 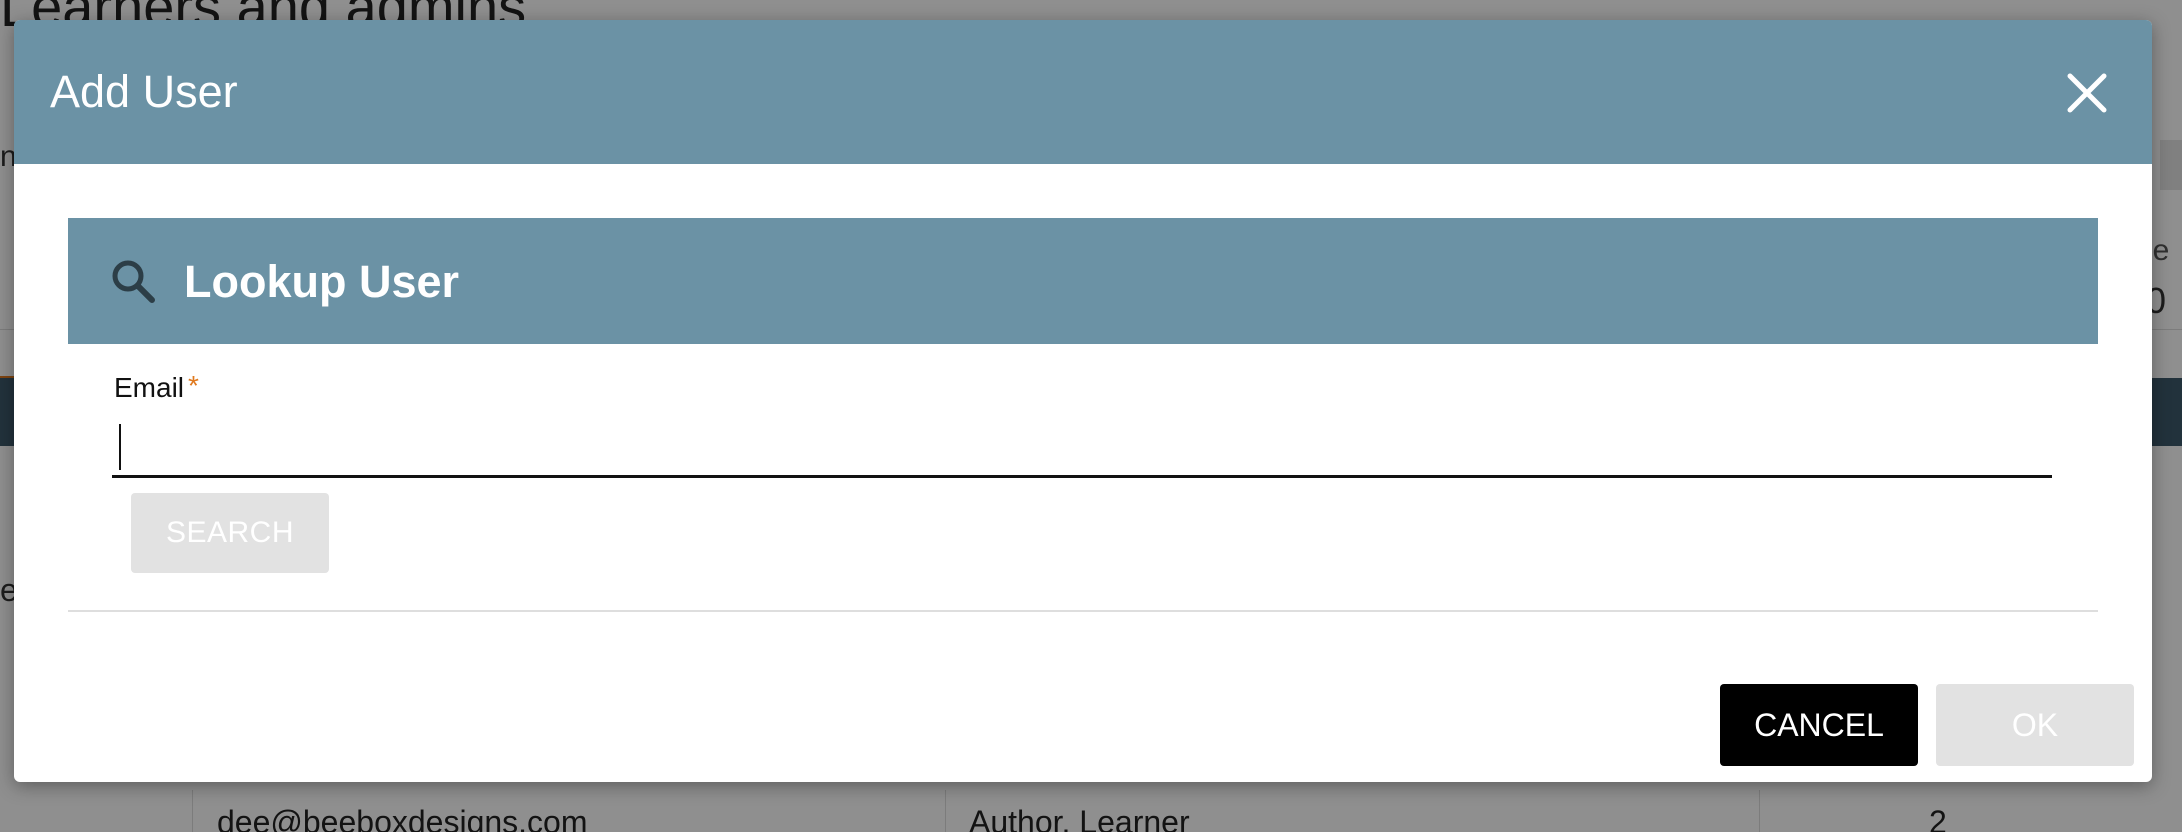 What do you see at coordinates (133, 281) in the screenshot?
I see `search-icon` at bounding box center [133, 281].